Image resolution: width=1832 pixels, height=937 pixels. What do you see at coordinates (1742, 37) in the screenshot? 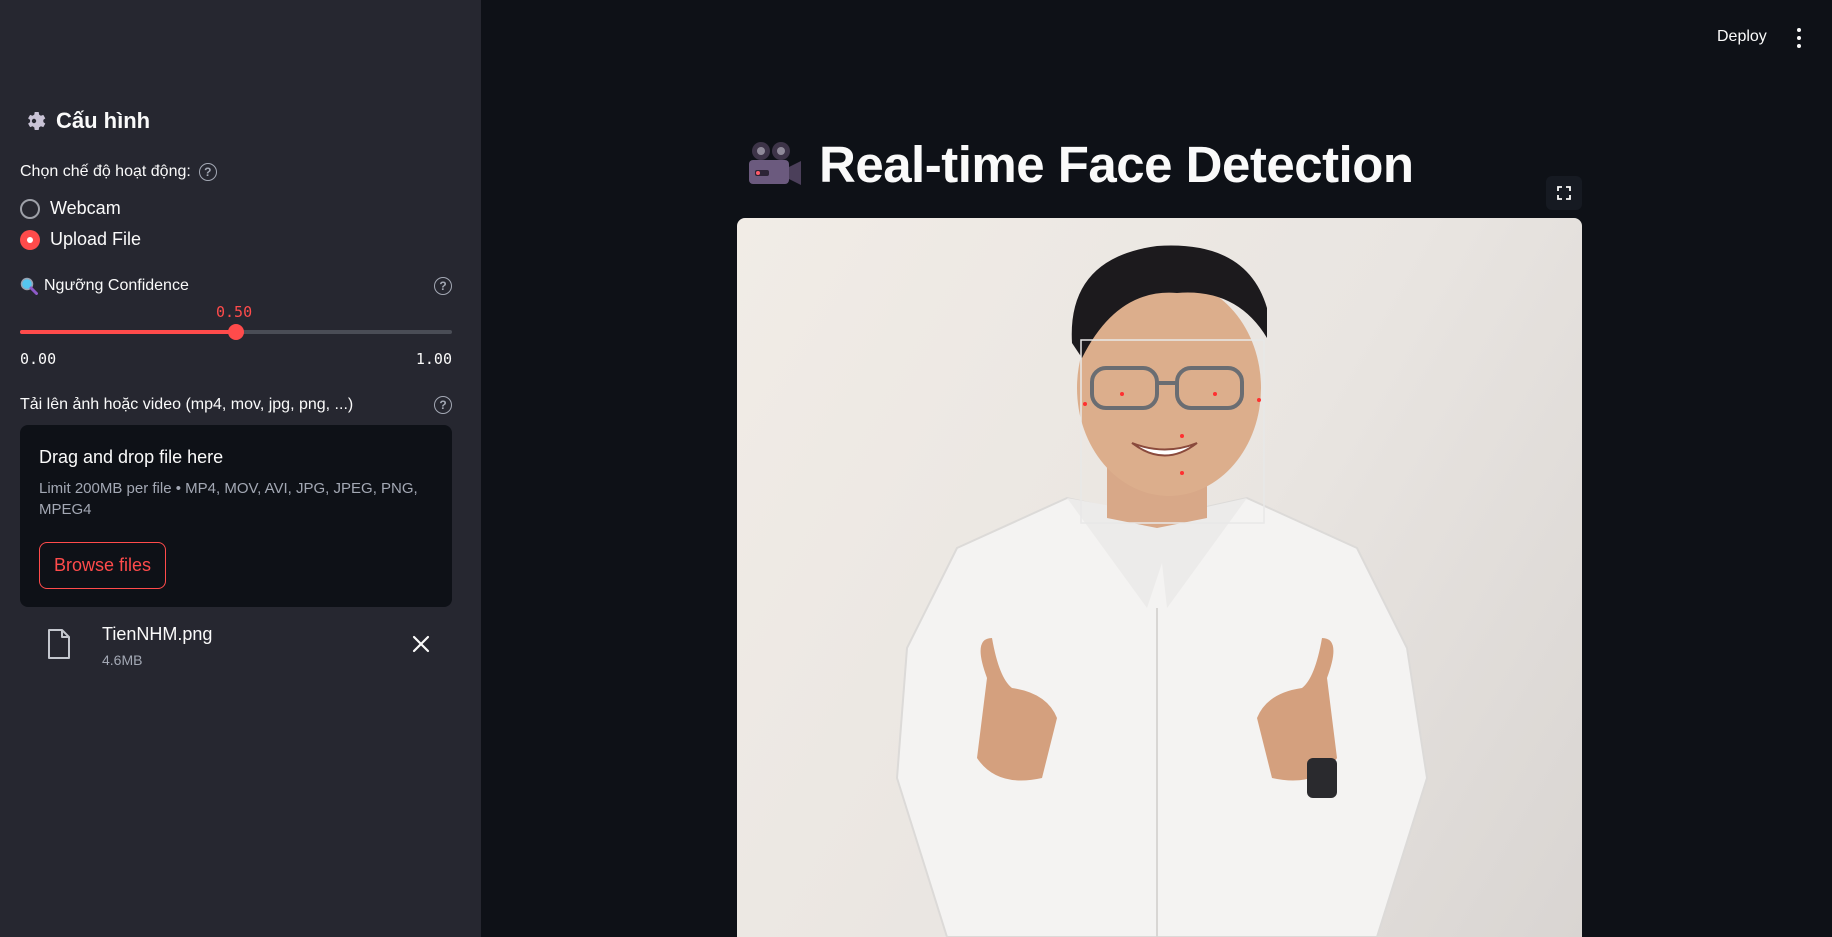
I see `deploy-button: Deploy` at bounding box center [1742, 37].